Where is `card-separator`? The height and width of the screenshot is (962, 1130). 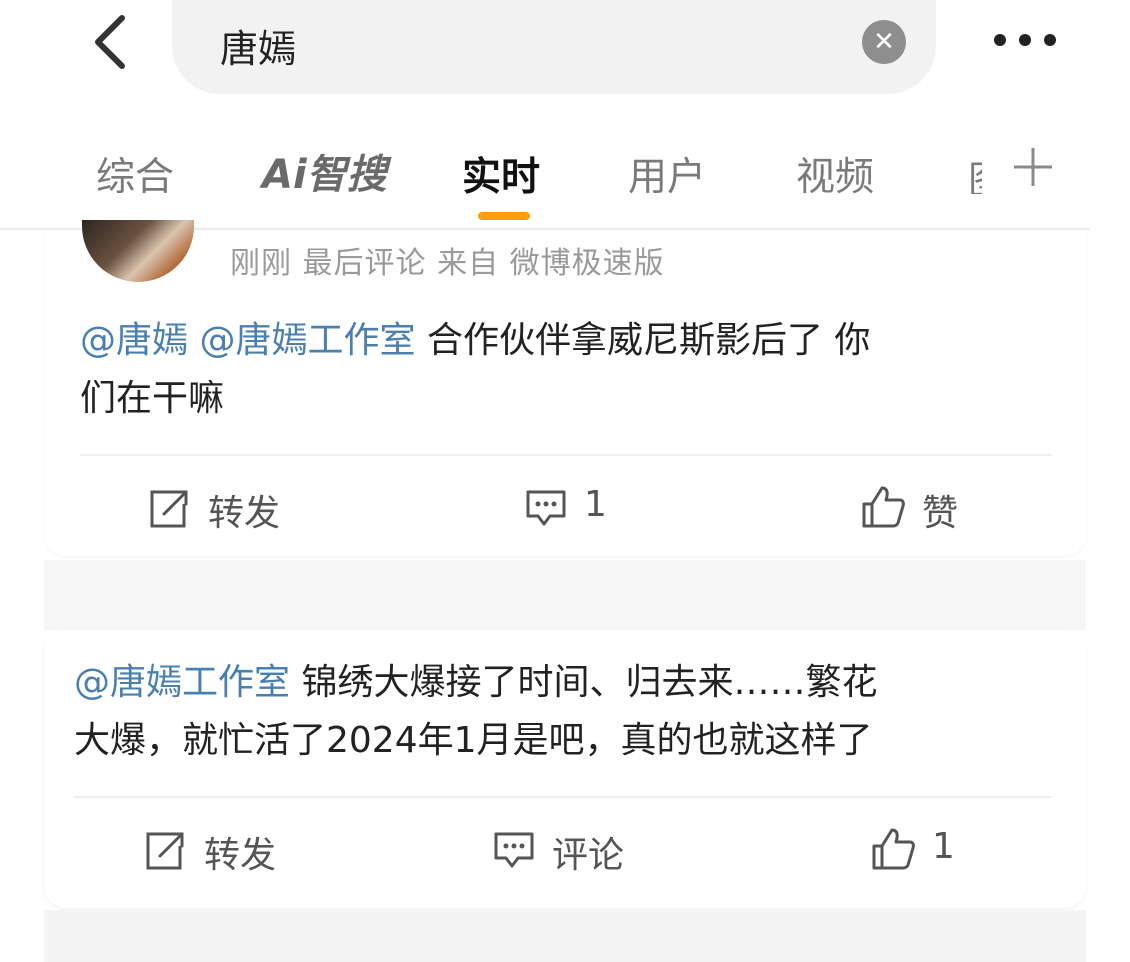
card-separator is located at coordinates (565, 595).